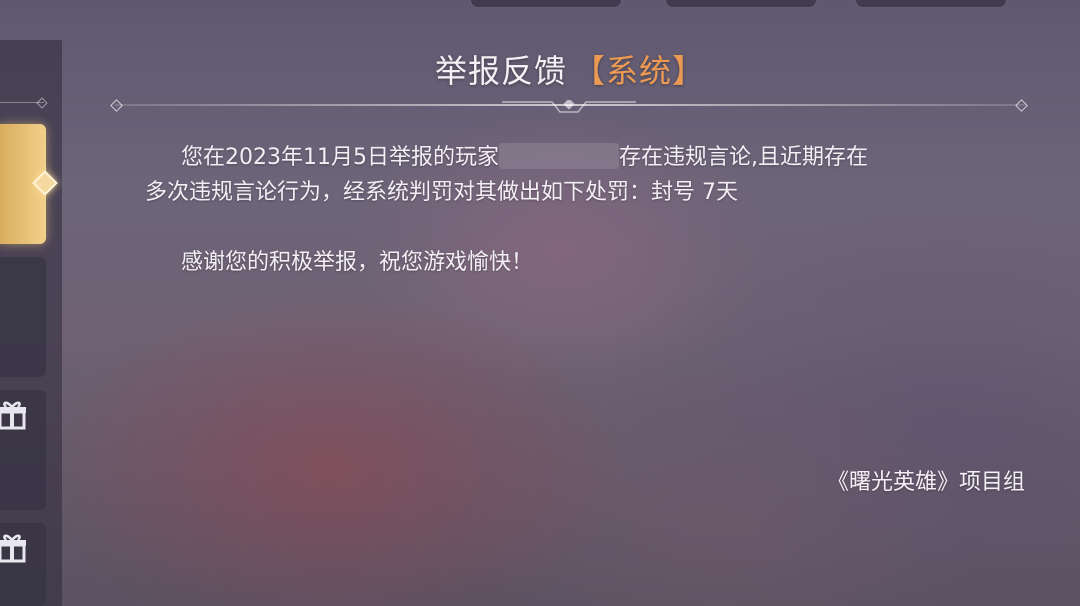  What do you see at coordinates (639, 71) in the screenshot?
I see `system-tag: 【系统】` at bounding box center [639, 71].